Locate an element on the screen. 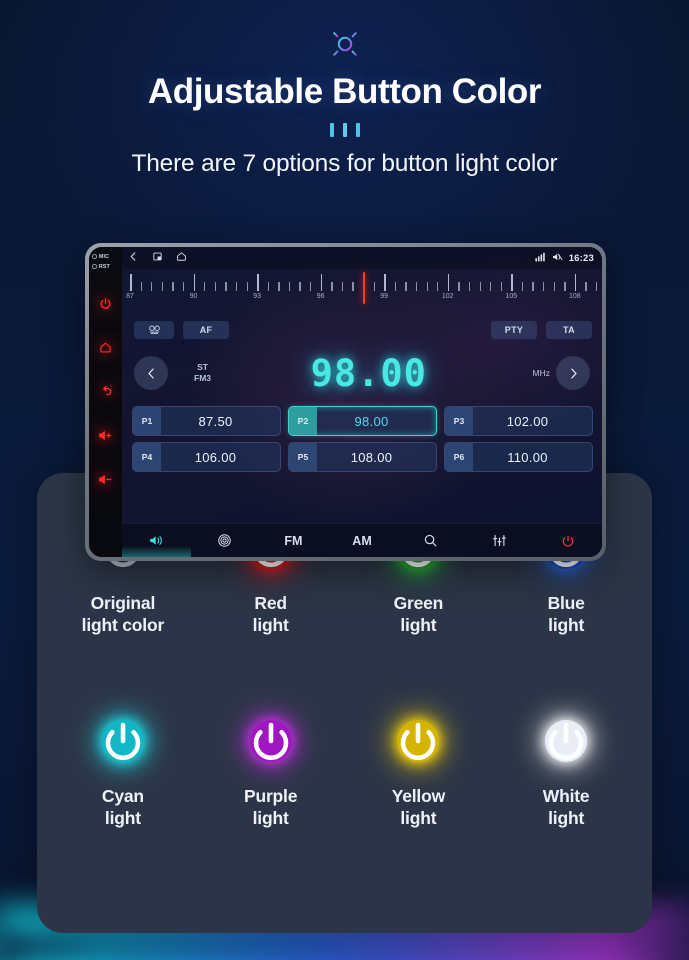 The width and height of the screenshot is (689, 960). preset-frequency: 106.00 is located at coordinates (215, 457).